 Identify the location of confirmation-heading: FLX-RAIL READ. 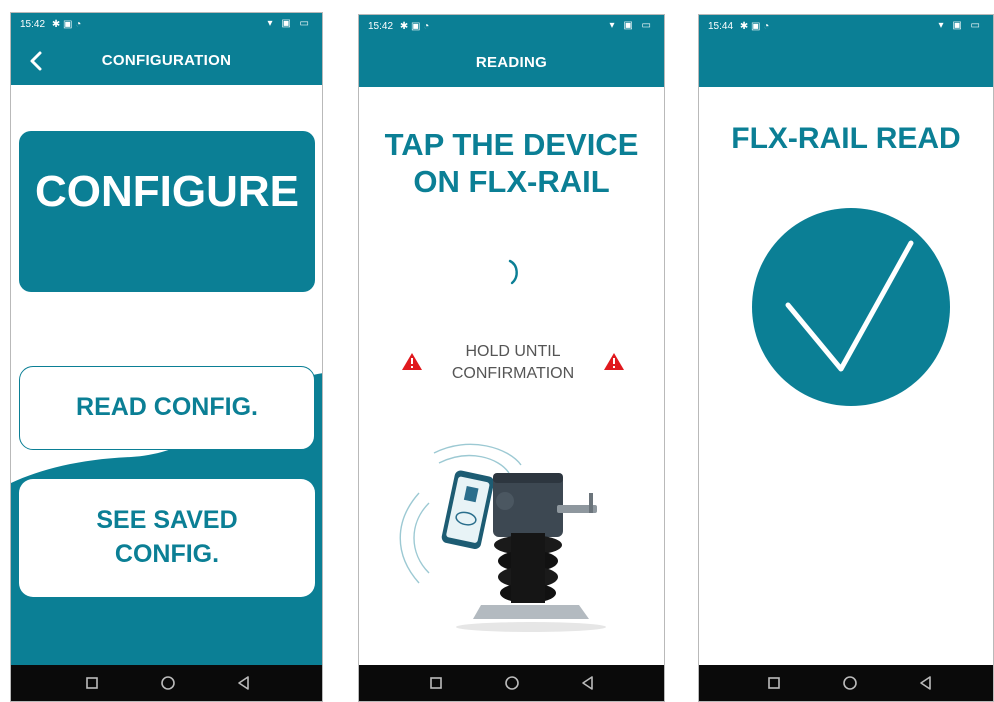
(846, 138).